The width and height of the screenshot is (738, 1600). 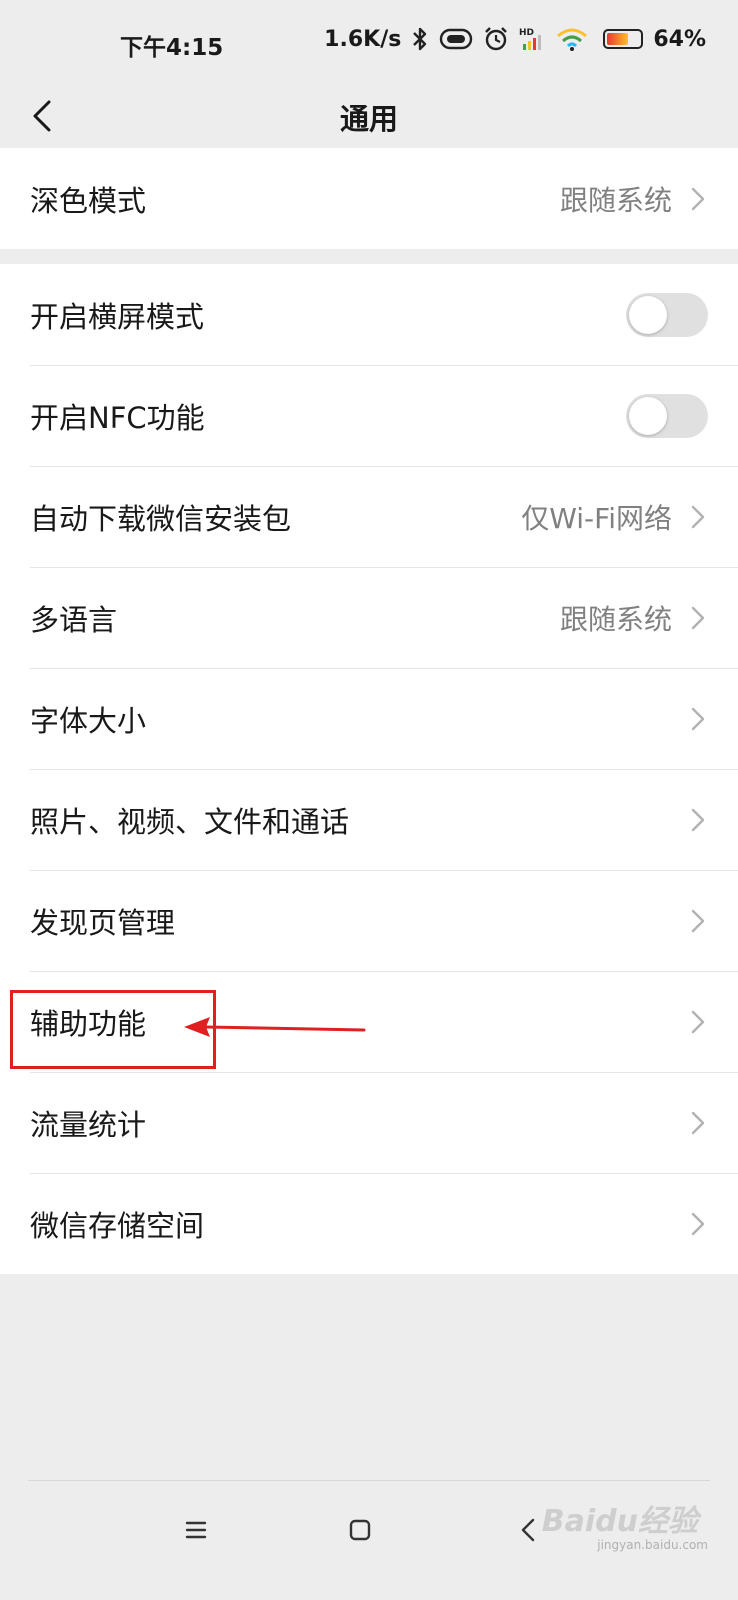 I want to click on setting-label: 发现页管理, so click(x=103, y=922).